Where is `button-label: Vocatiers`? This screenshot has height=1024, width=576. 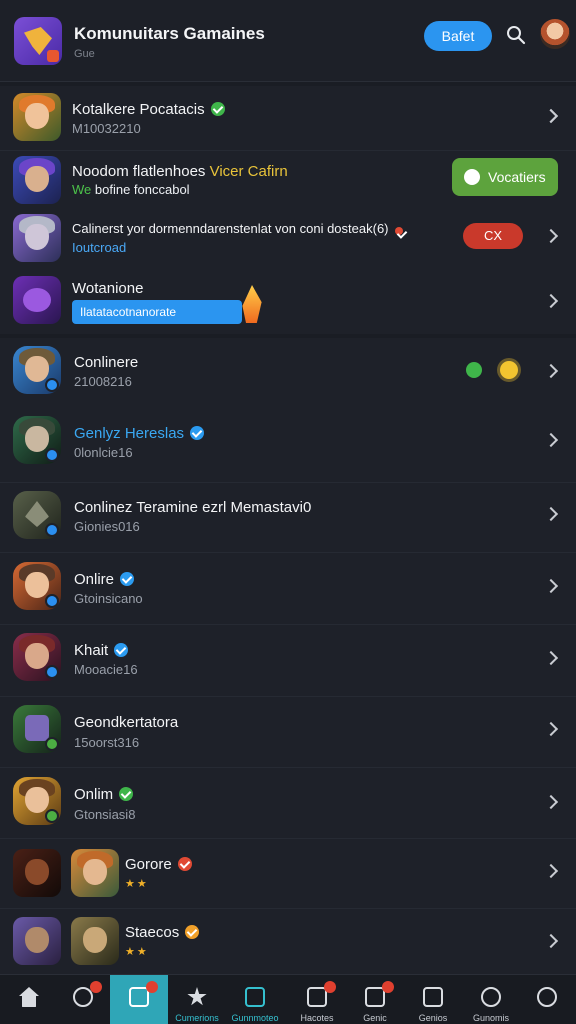 button-label: Vocatiers is located at coordinates (517, 177).